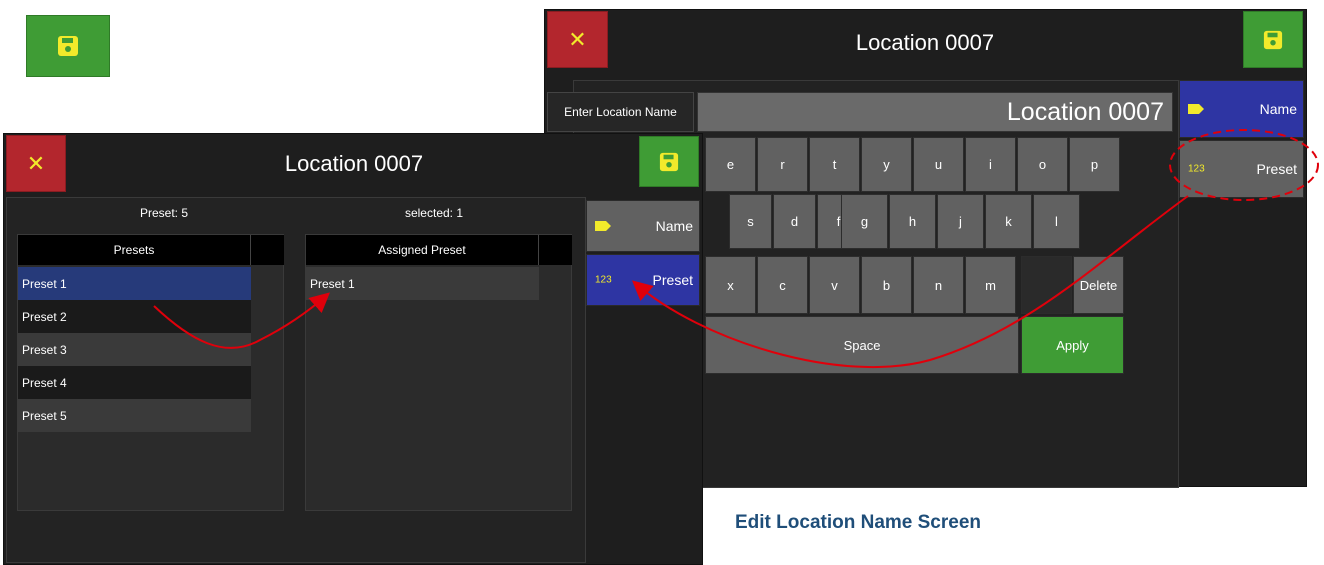 This screenshot has height=565, width=1324. I want to click on presets-header: Presets, so click(134, 250).